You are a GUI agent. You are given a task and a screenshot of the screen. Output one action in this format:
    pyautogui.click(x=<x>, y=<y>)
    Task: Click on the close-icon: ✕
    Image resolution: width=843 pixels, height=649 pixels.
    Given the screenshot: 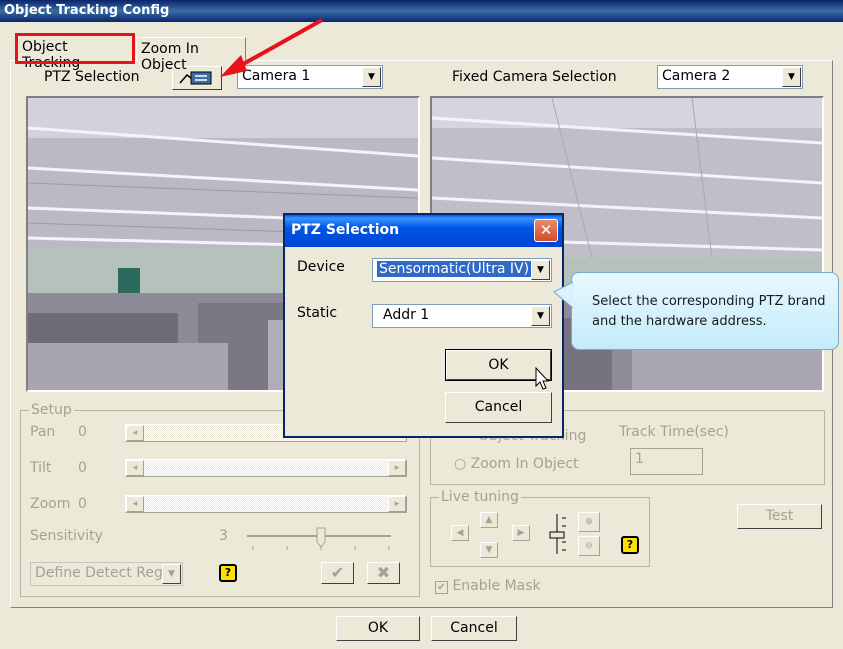 What is the action you would take?
    pyautogui.click(x=546, y=230)
    